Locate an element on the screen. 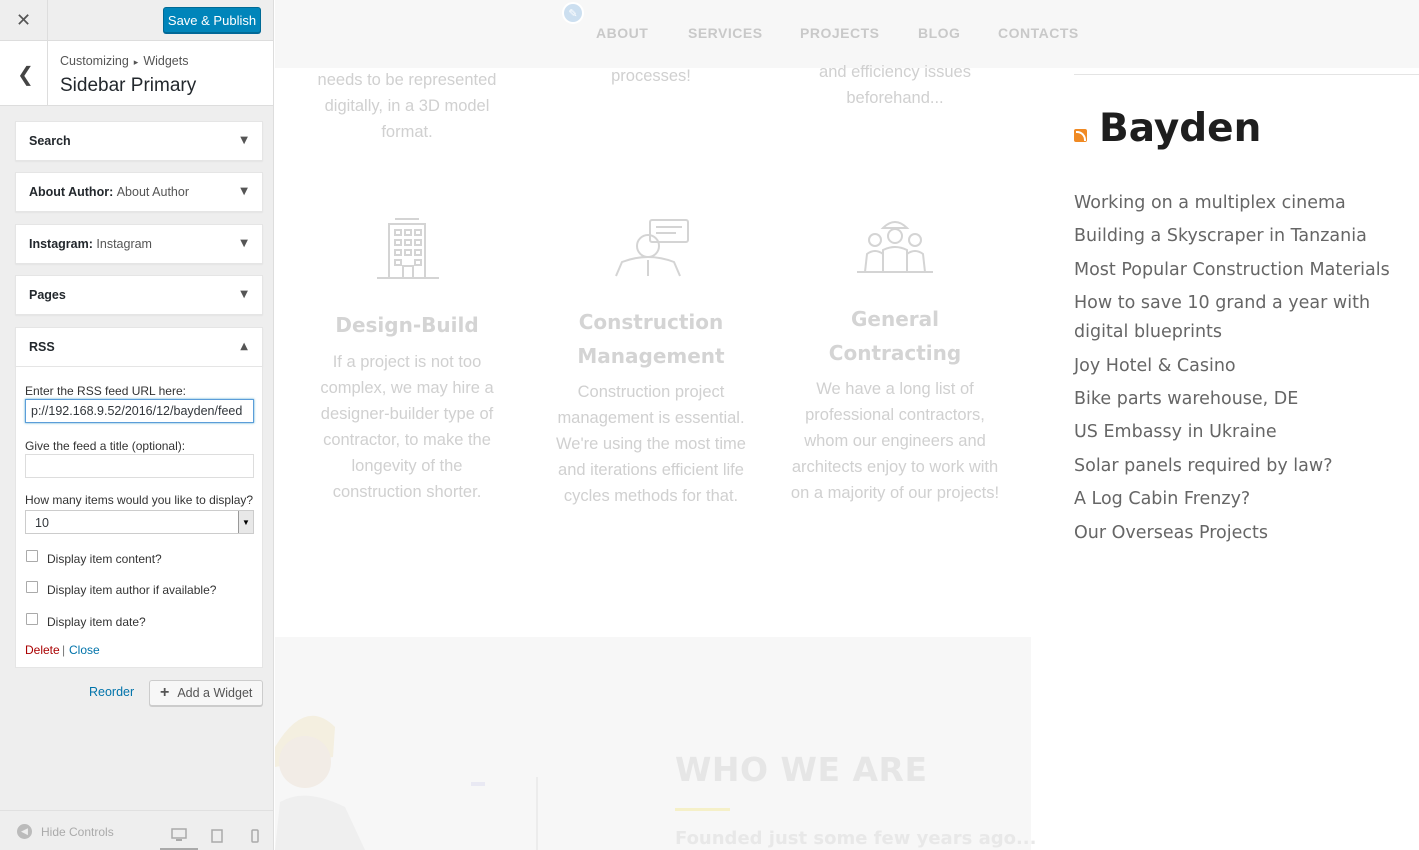 This screenshot has width=1419, height=850. service-fragment-2: processes! is located at coordinates (651, 76).